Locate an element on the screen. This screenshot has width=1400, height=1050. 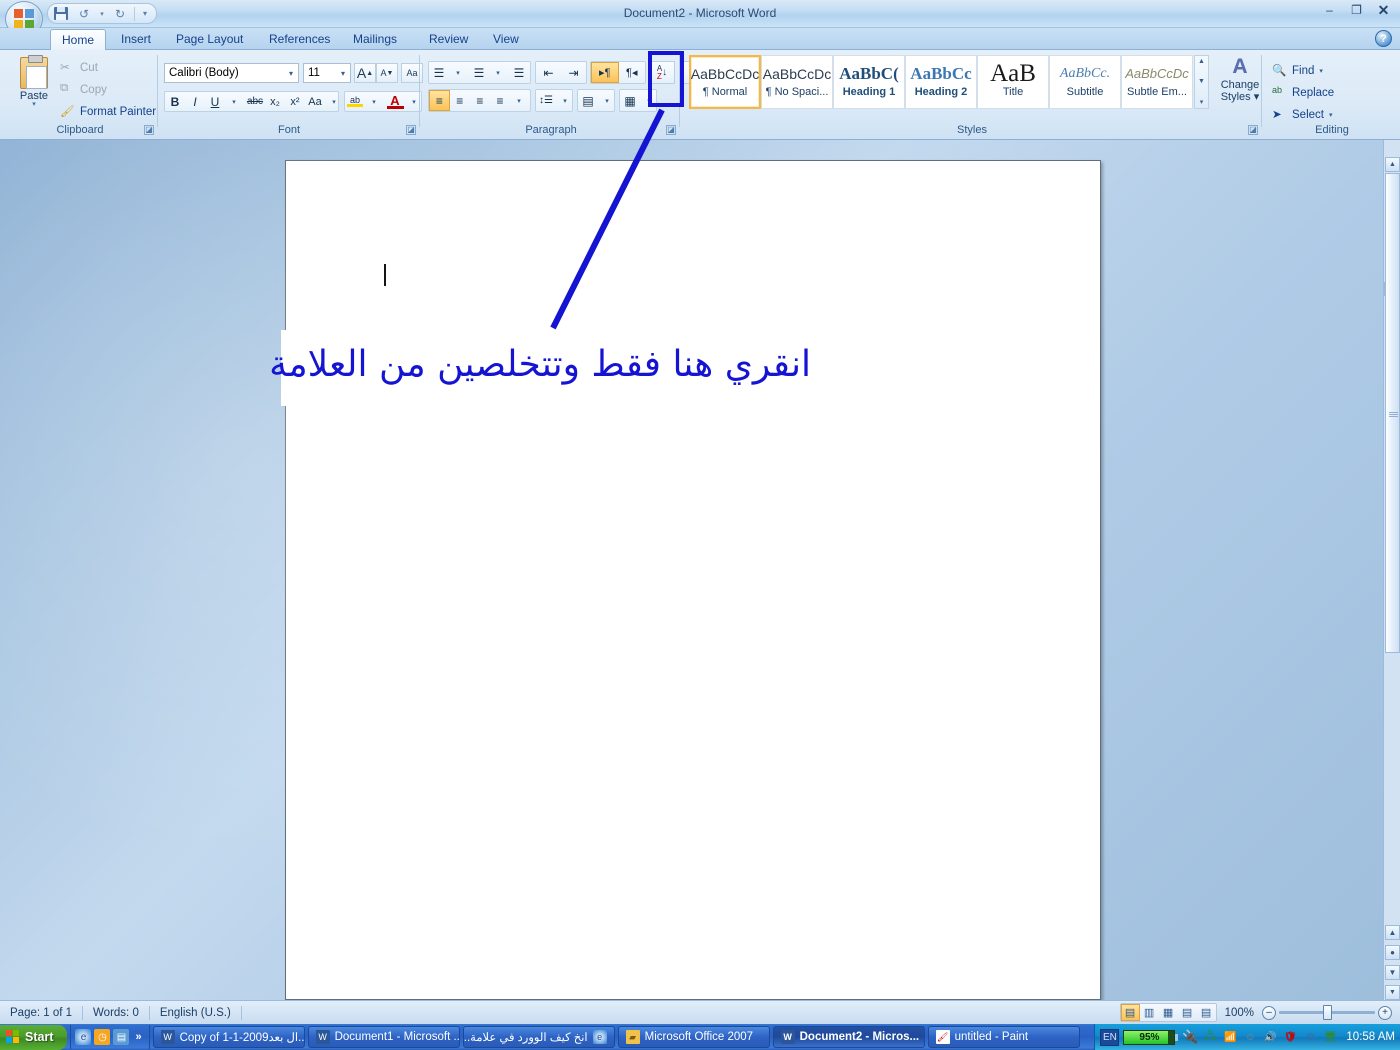
superscript-button: x² is located at coordinates (295, 101).